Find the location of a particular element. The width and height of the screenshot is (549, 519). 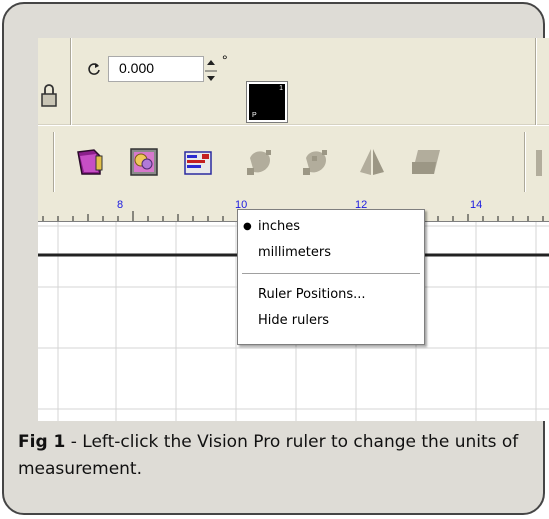

rotation-input: 0.000 is located at coordinates (156, 69).